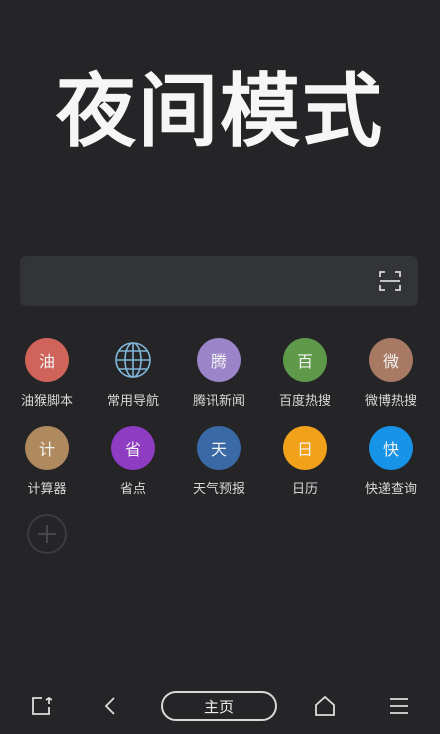  Describe the element at coordinates (206, 282) in the screenshot. I see `search-input` at that location.